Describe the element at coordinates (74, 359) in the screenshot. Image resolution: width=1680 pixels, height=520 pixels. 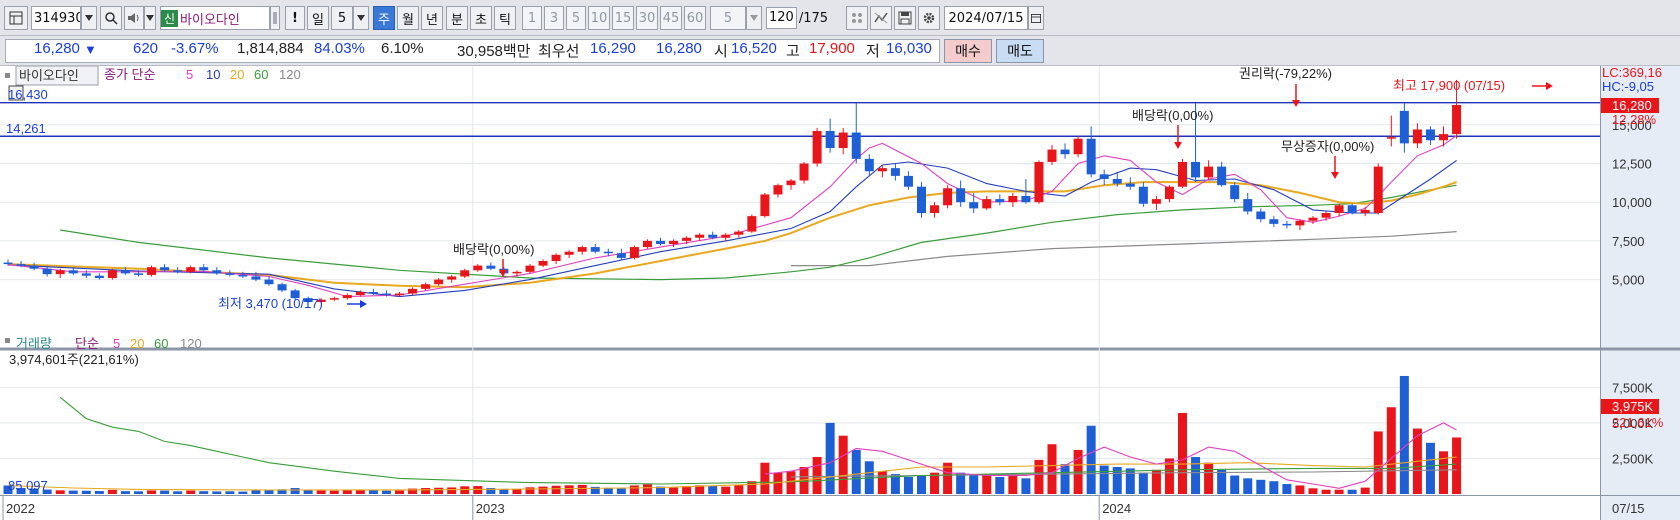
I see `volume-info: 3,974,601주(221,61%)` at that location.